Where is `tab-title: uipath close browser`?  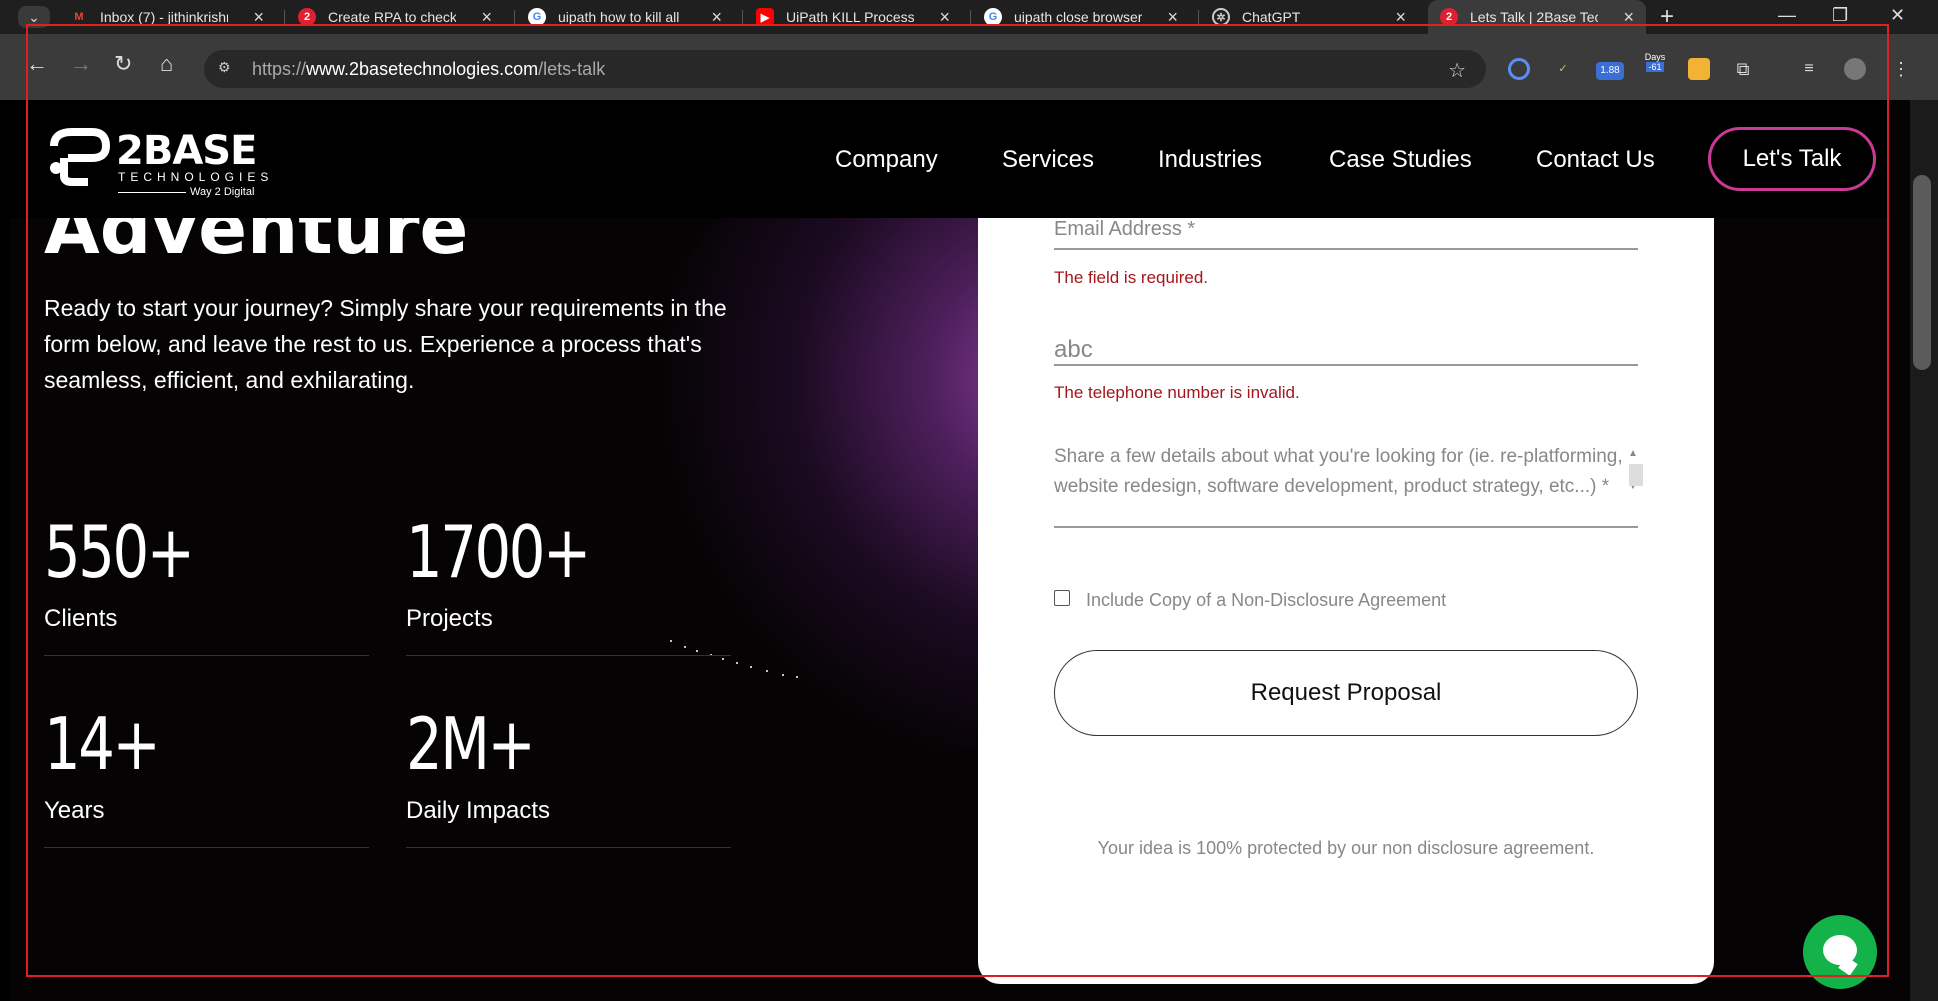
tab-title: uipath close browser is located at coordinates (1078, 17).